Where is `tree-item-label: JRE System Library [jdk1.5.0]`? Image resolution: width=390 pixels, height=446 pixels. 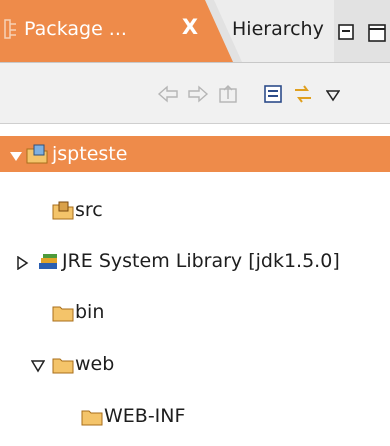 tree-item-label: JRE System Library [jdk1.5.0] is located at coordinates (201, 261).